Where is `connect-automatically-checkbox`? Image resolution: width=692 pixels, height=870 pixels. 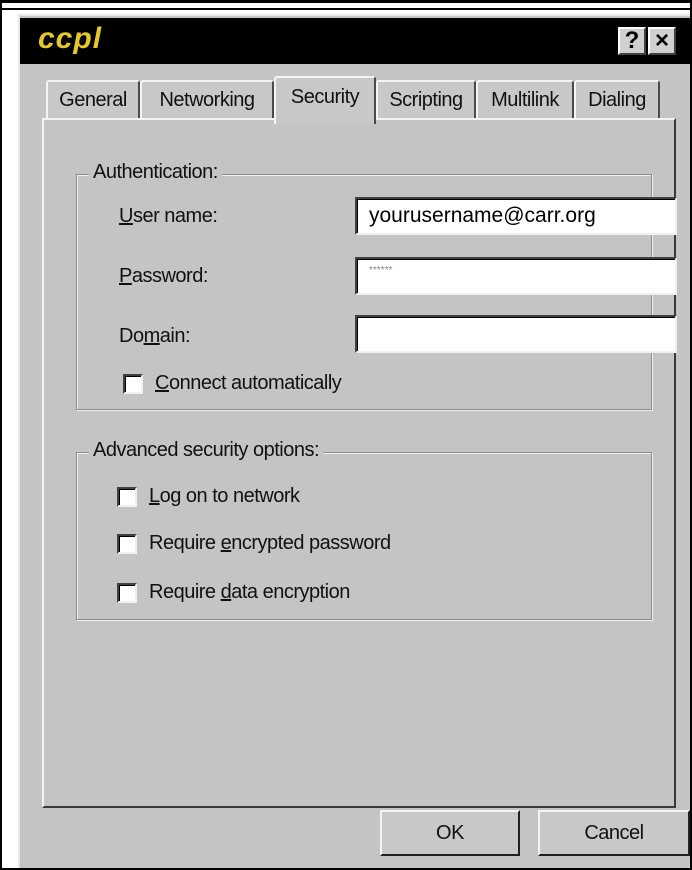
connect-automatically-checkbox is located at coordinates (133, 384).